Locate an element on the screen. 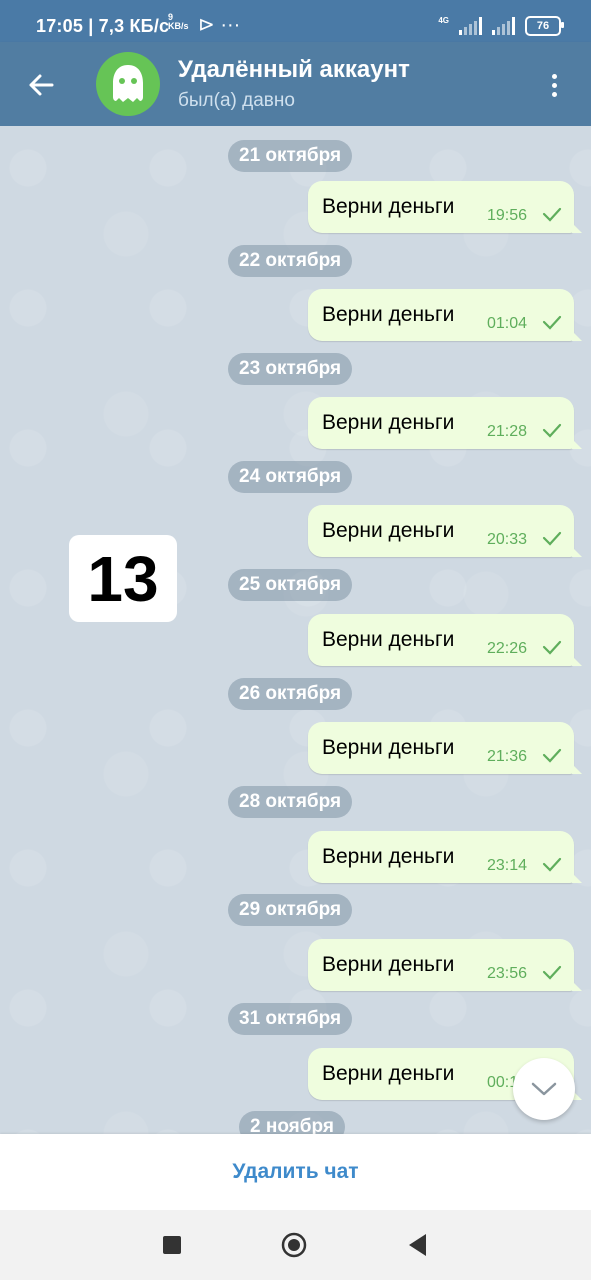  message-bubble: Верни деньги 23:56 is located at coordinates (445, 965).